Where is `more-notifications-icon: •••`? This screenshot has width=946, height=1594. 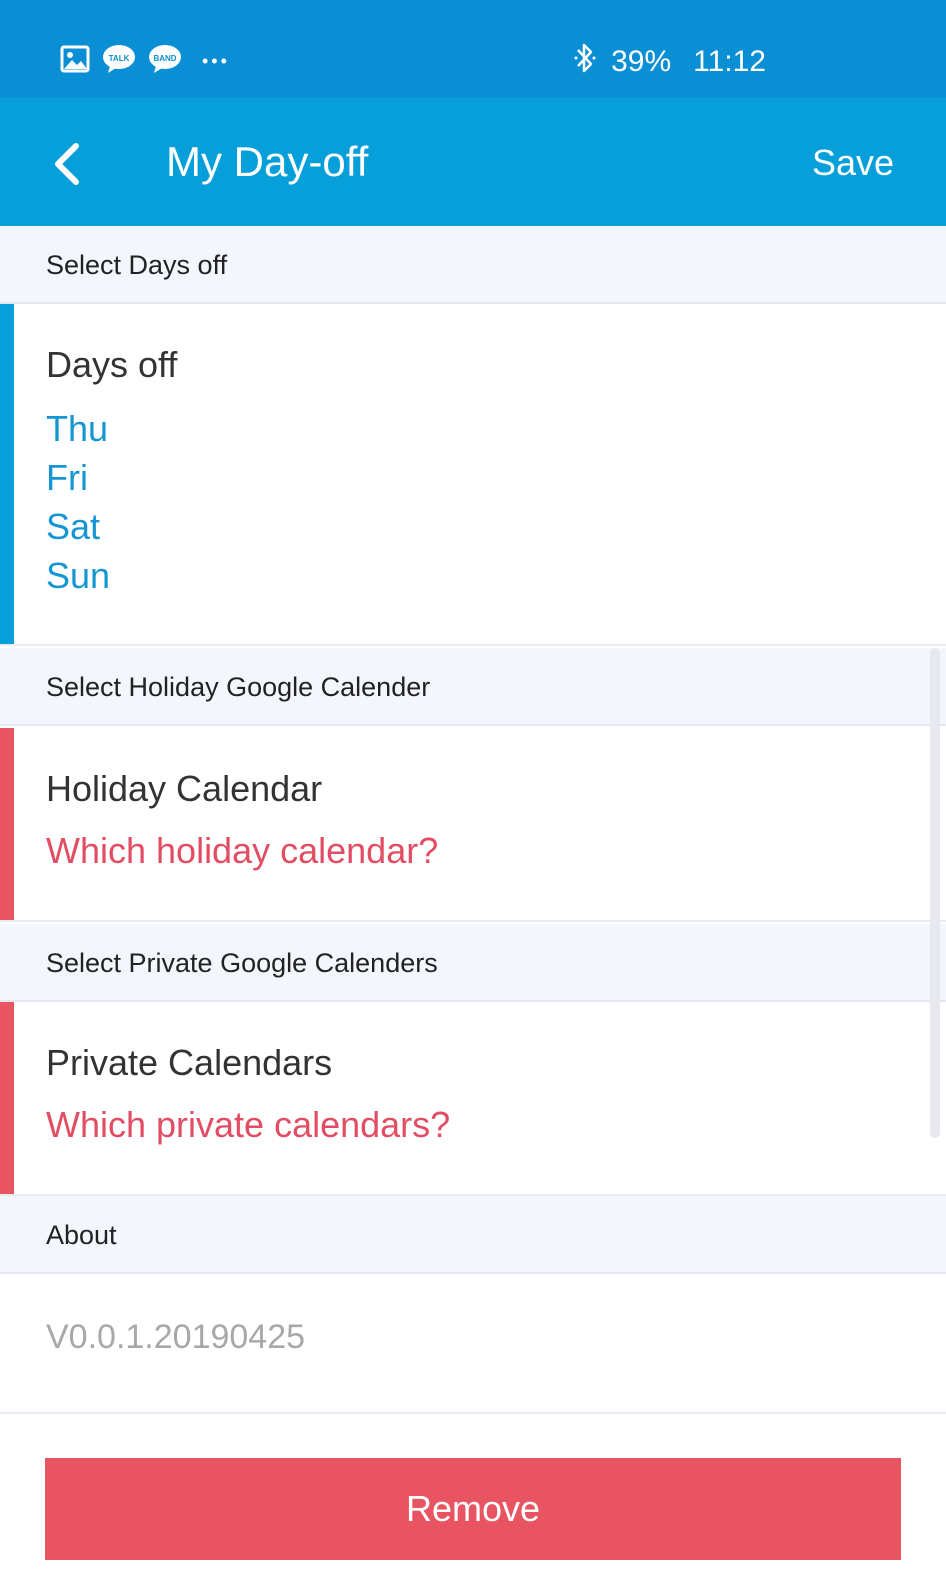 more-notifications-icon: ••• is located at coordinates (216, 61).